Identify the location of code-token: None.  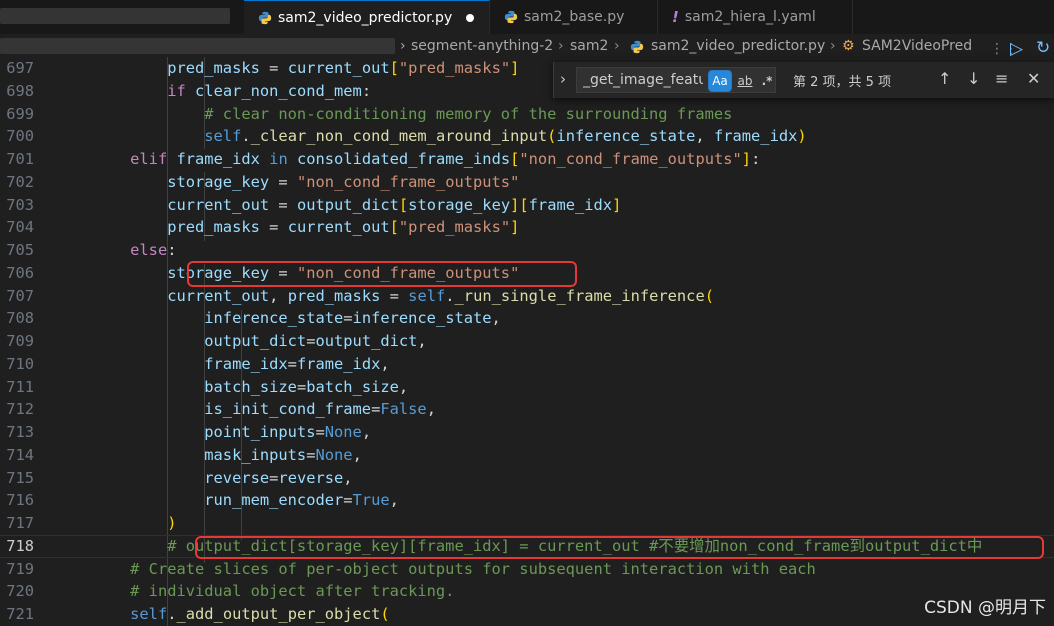
(343, 432).